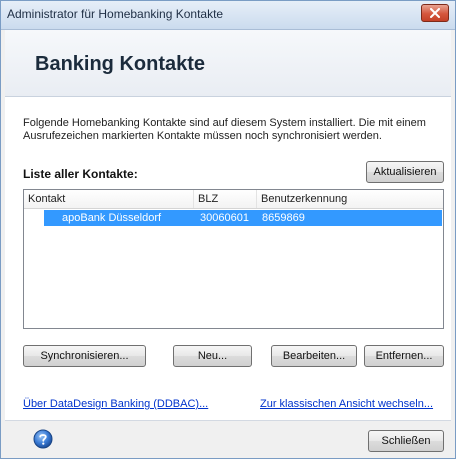 This screenshot has width=456, height=459. I want to click on close-window-button, so click(435, 13).